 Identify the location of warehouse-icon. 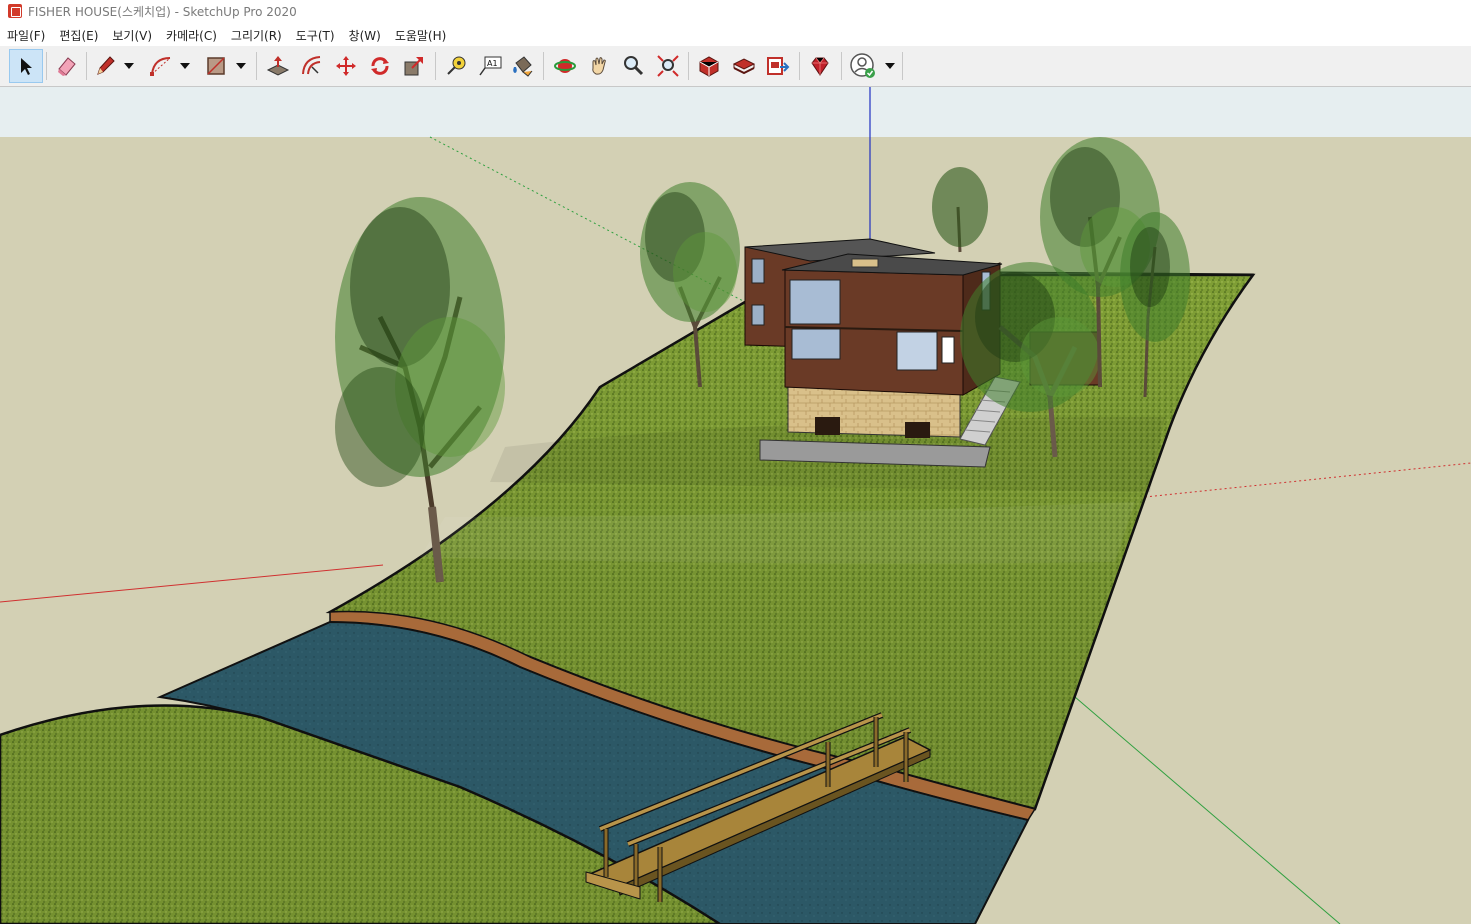
(709, 66).